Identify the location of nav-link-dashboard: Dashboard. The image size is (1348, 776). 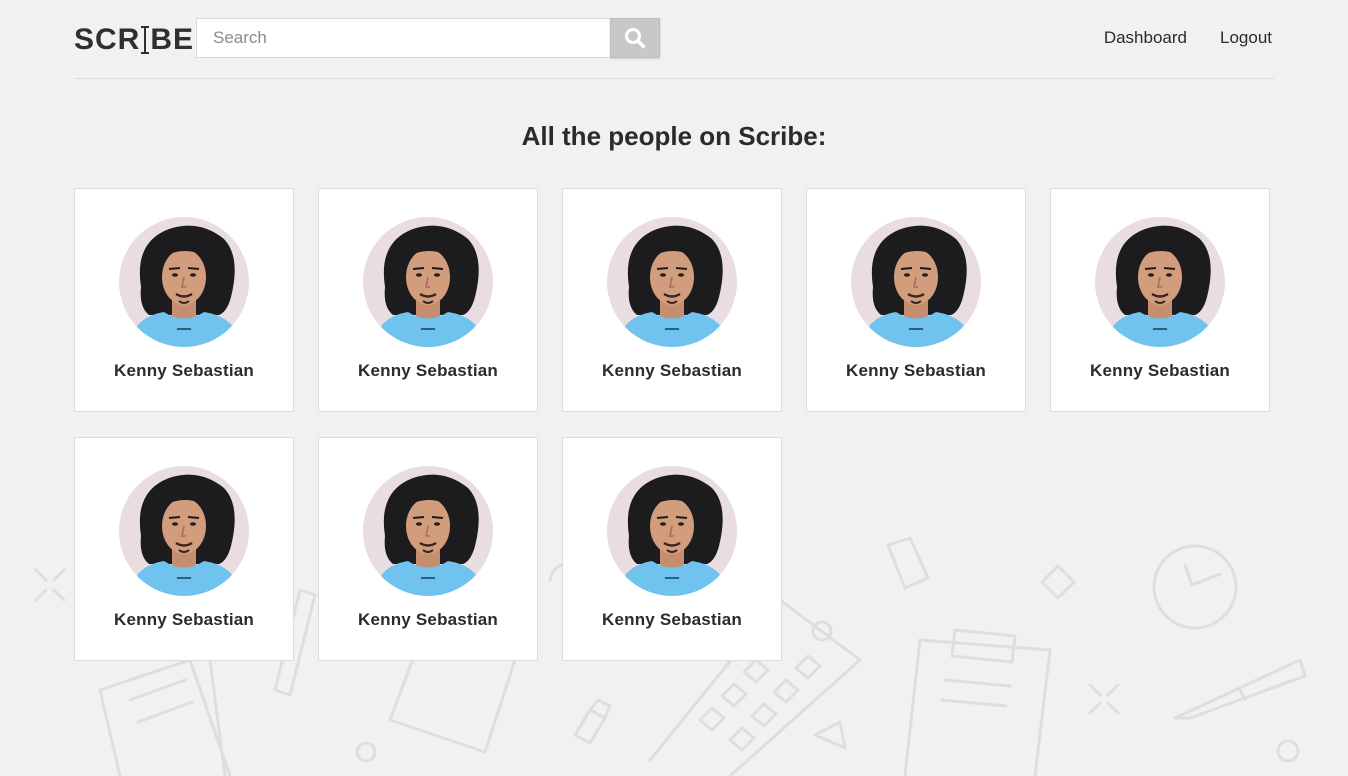
(1145, 38).